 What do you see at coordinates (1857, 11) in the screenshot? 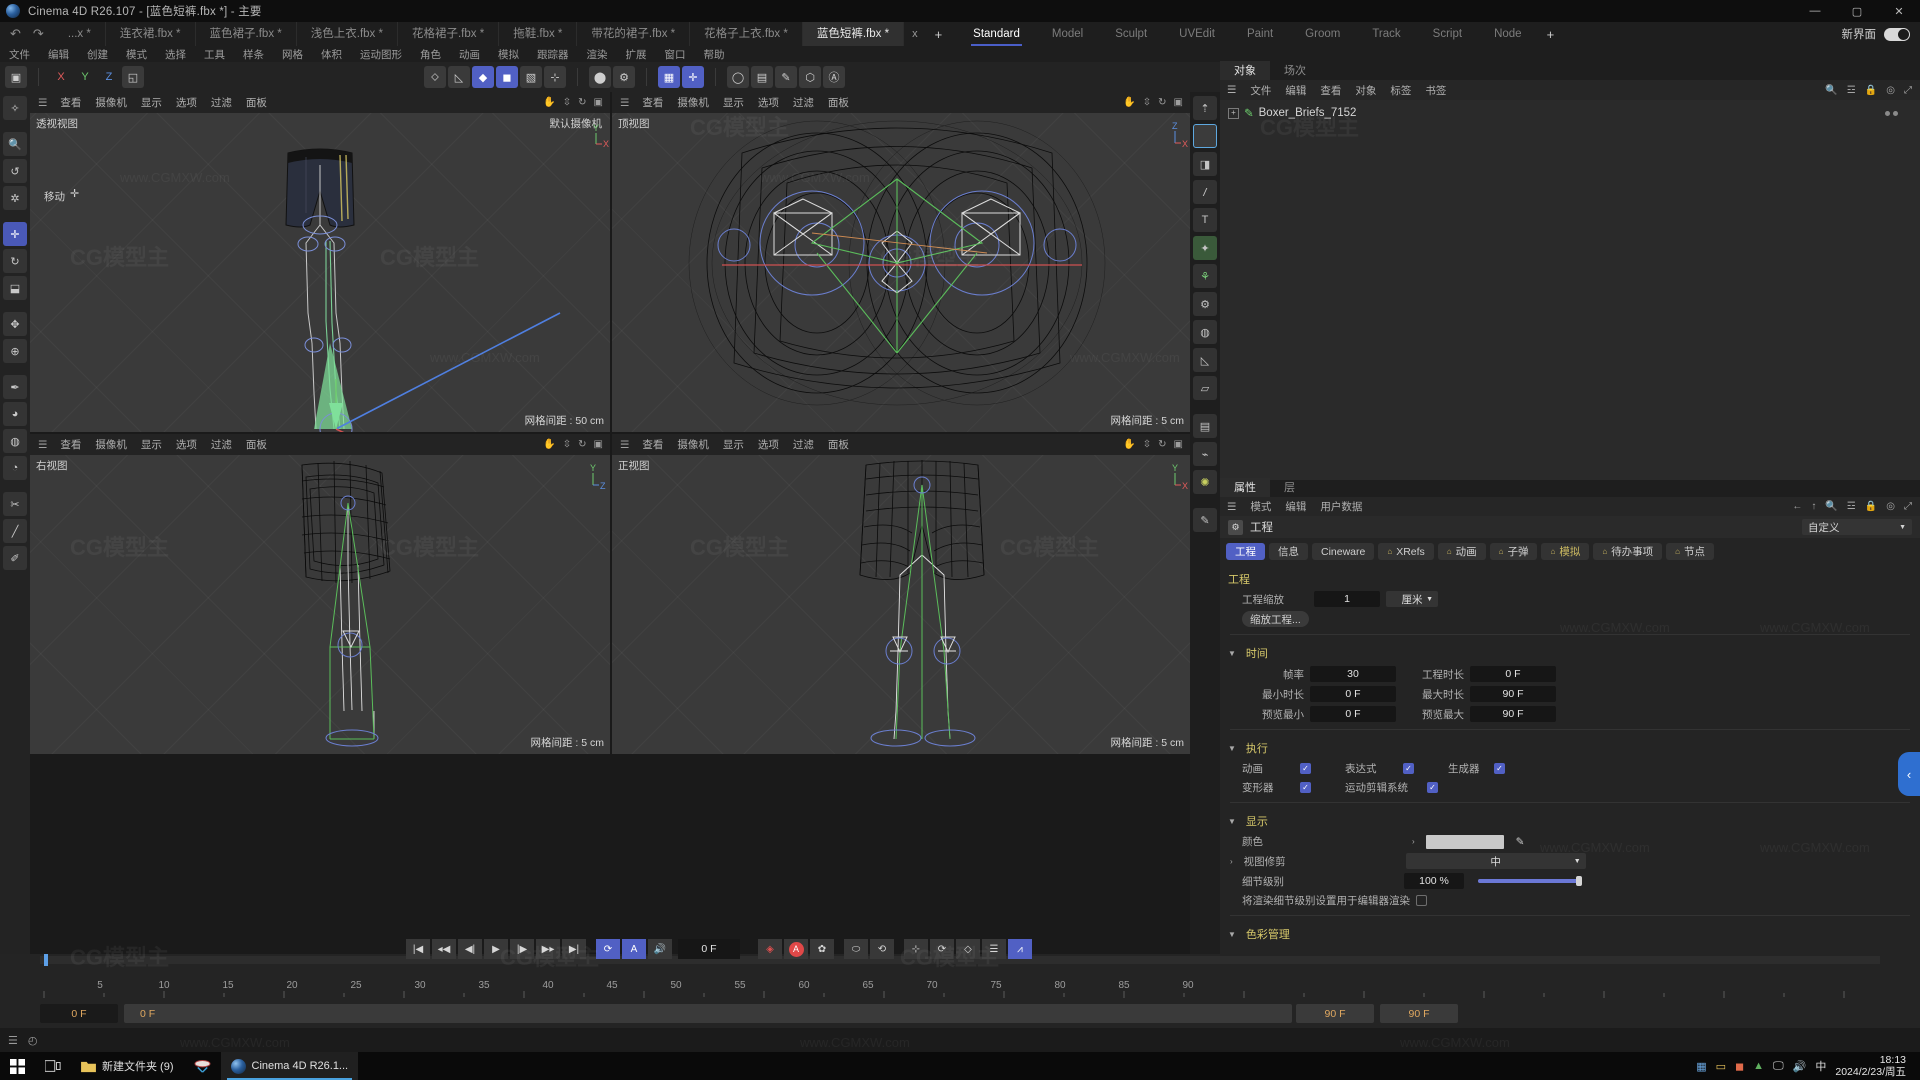
I see `maximize-button: ▢` at bounding box center [1857, 11].